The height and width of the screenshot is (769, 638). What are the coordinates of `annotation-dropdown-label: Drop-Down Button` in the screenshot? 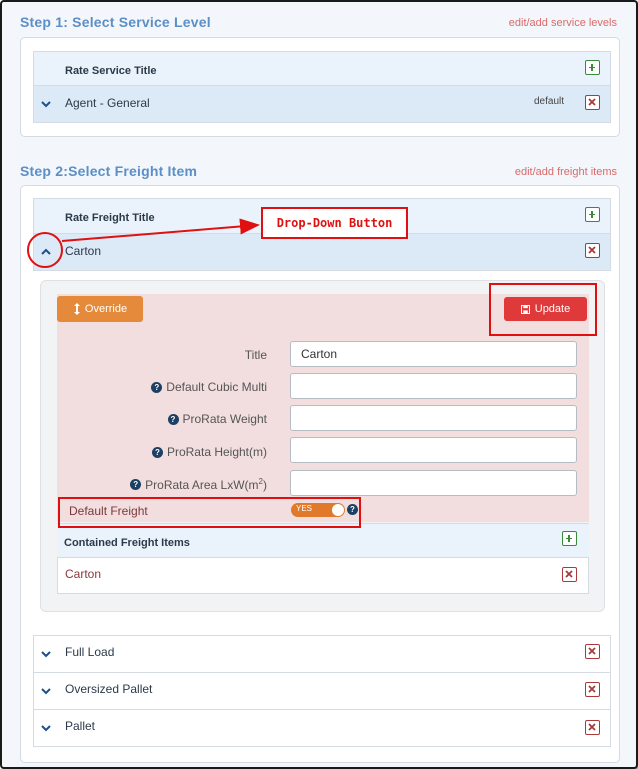 It's located at (334, 223).